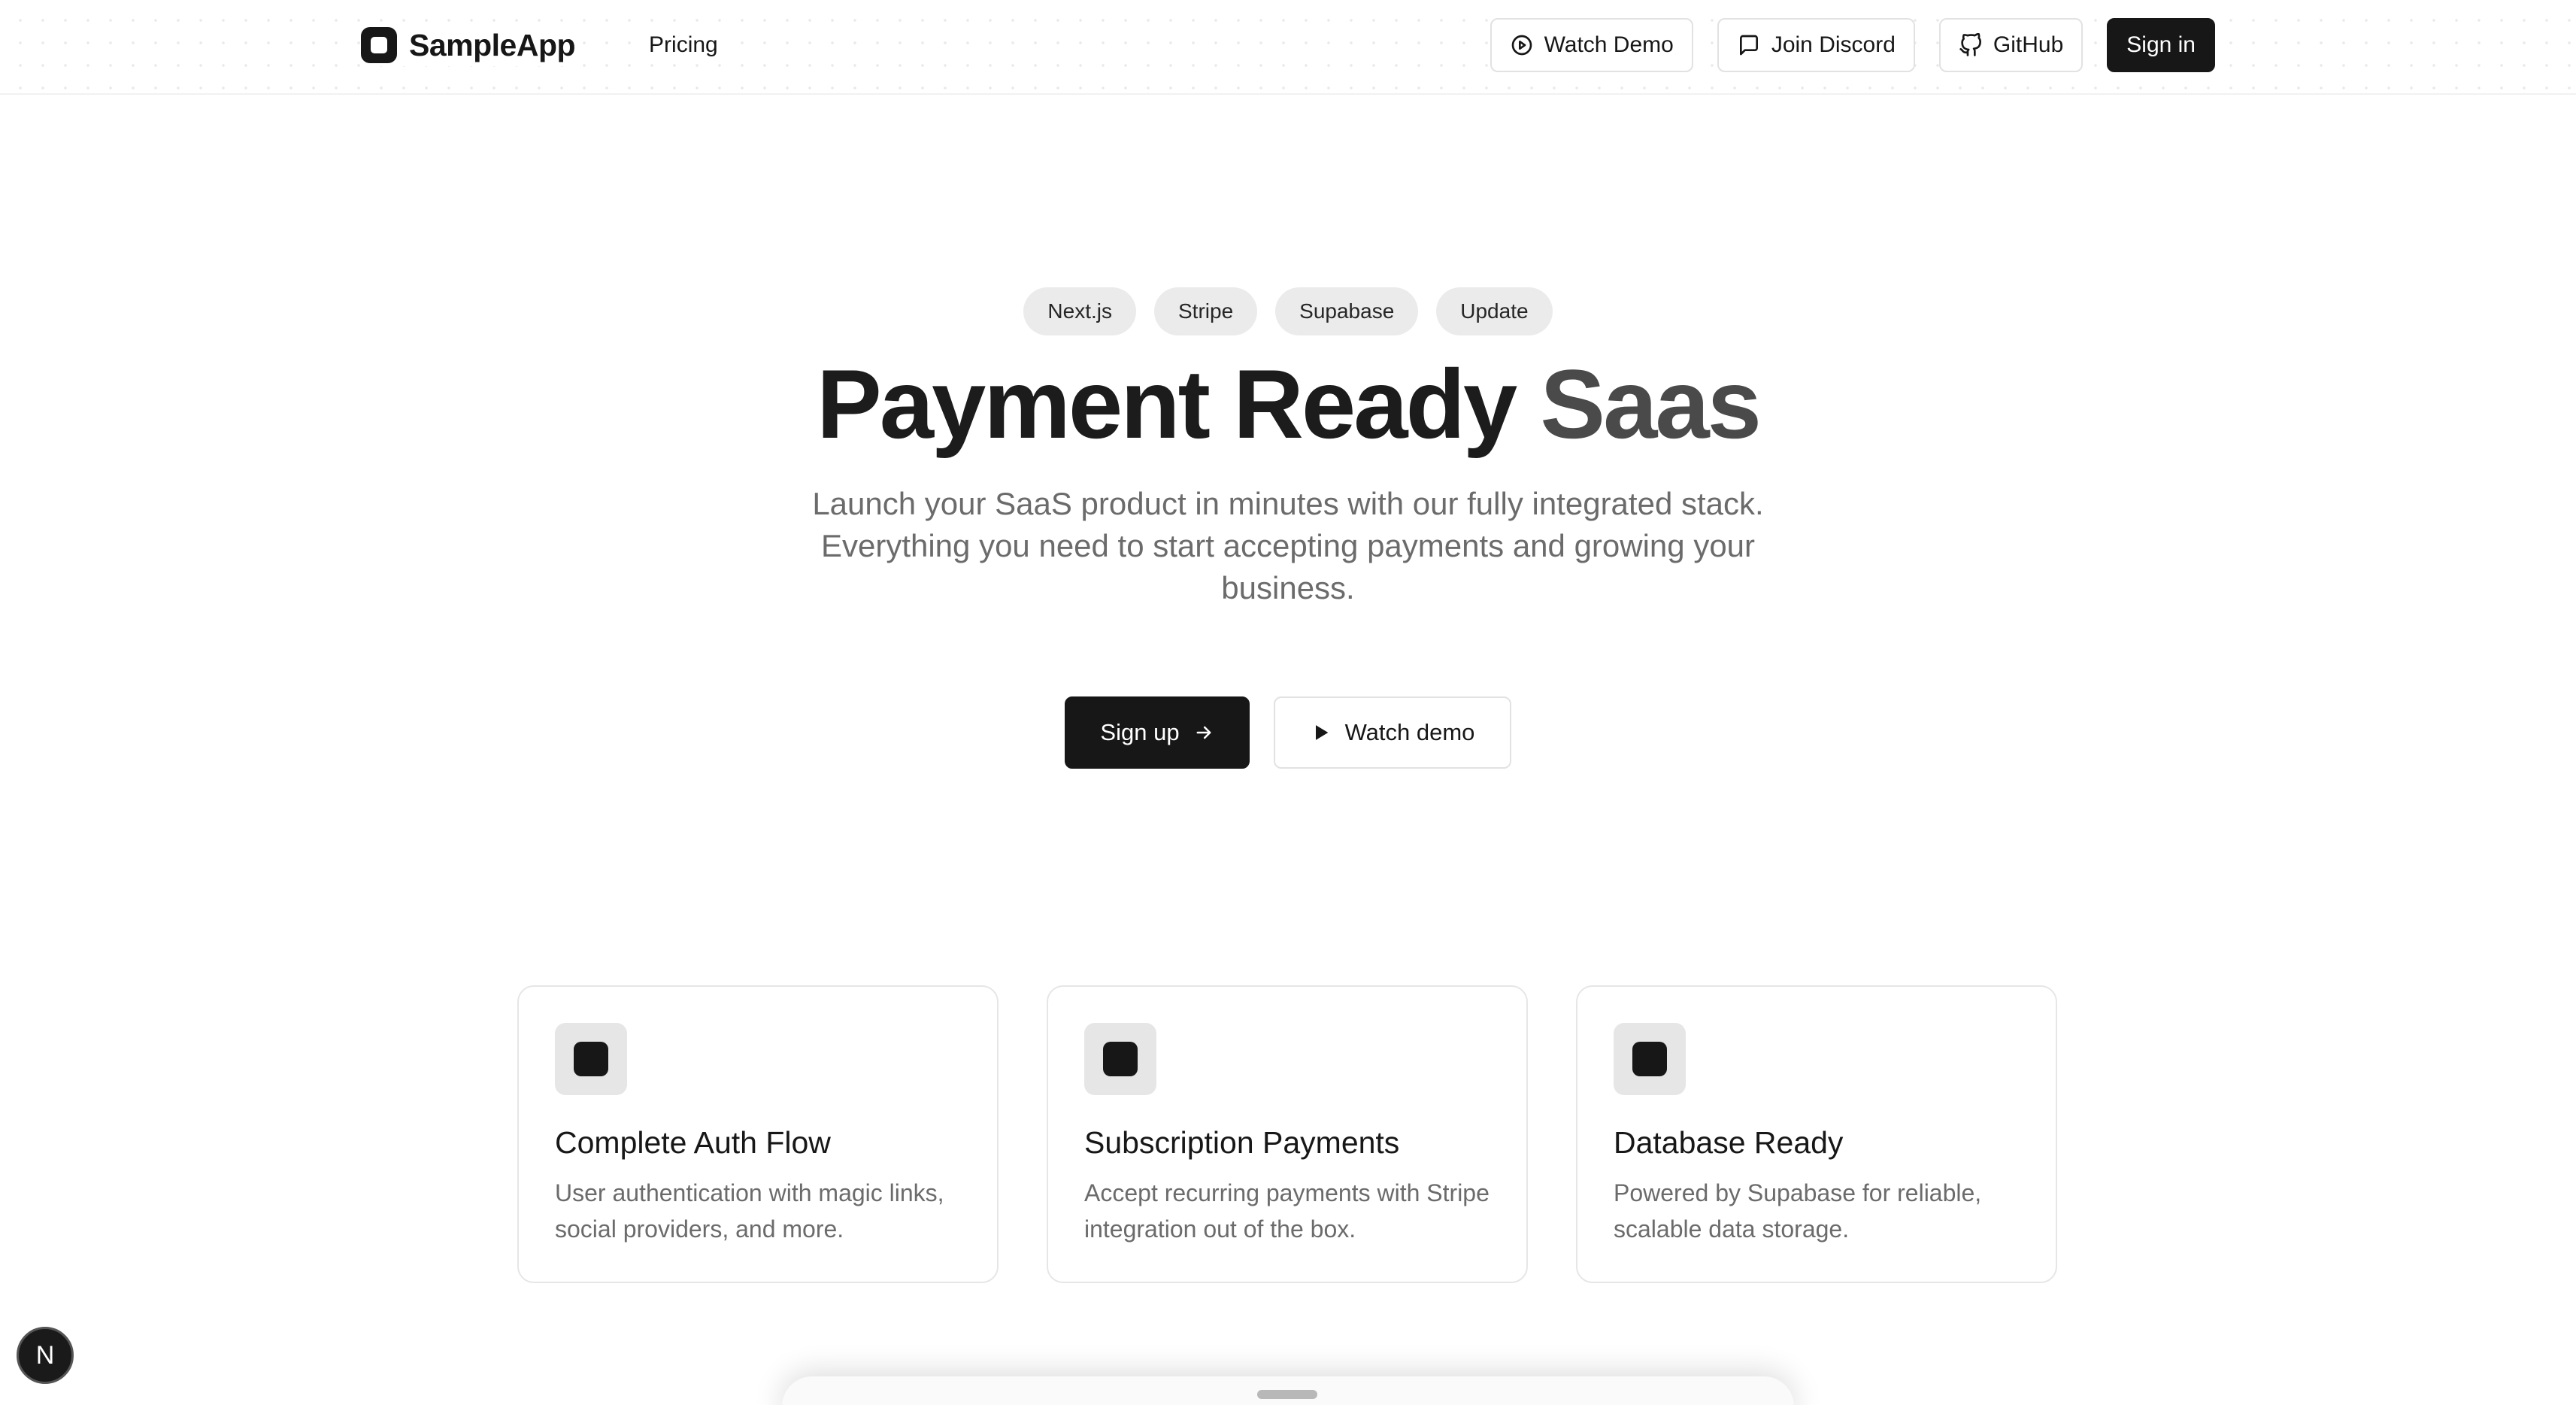 Image resolution: width=2576 pixels, height=1405 pixels. I want to click on sign-up-label: Sign up, so click(1140, 732).